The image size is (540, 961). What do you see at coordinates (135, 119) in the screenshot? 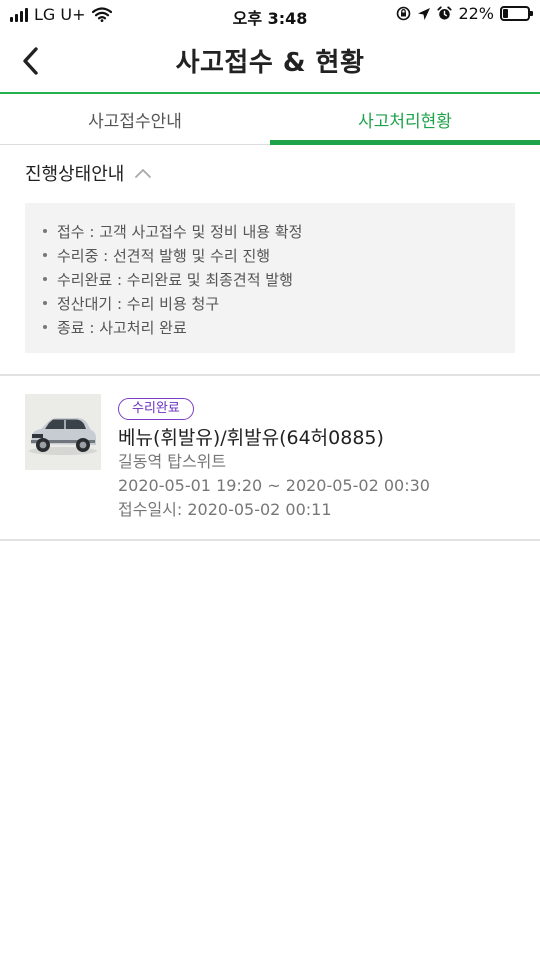
I see `tab-accident-guide: 사고접수안내` at bounding box center [135, 119].